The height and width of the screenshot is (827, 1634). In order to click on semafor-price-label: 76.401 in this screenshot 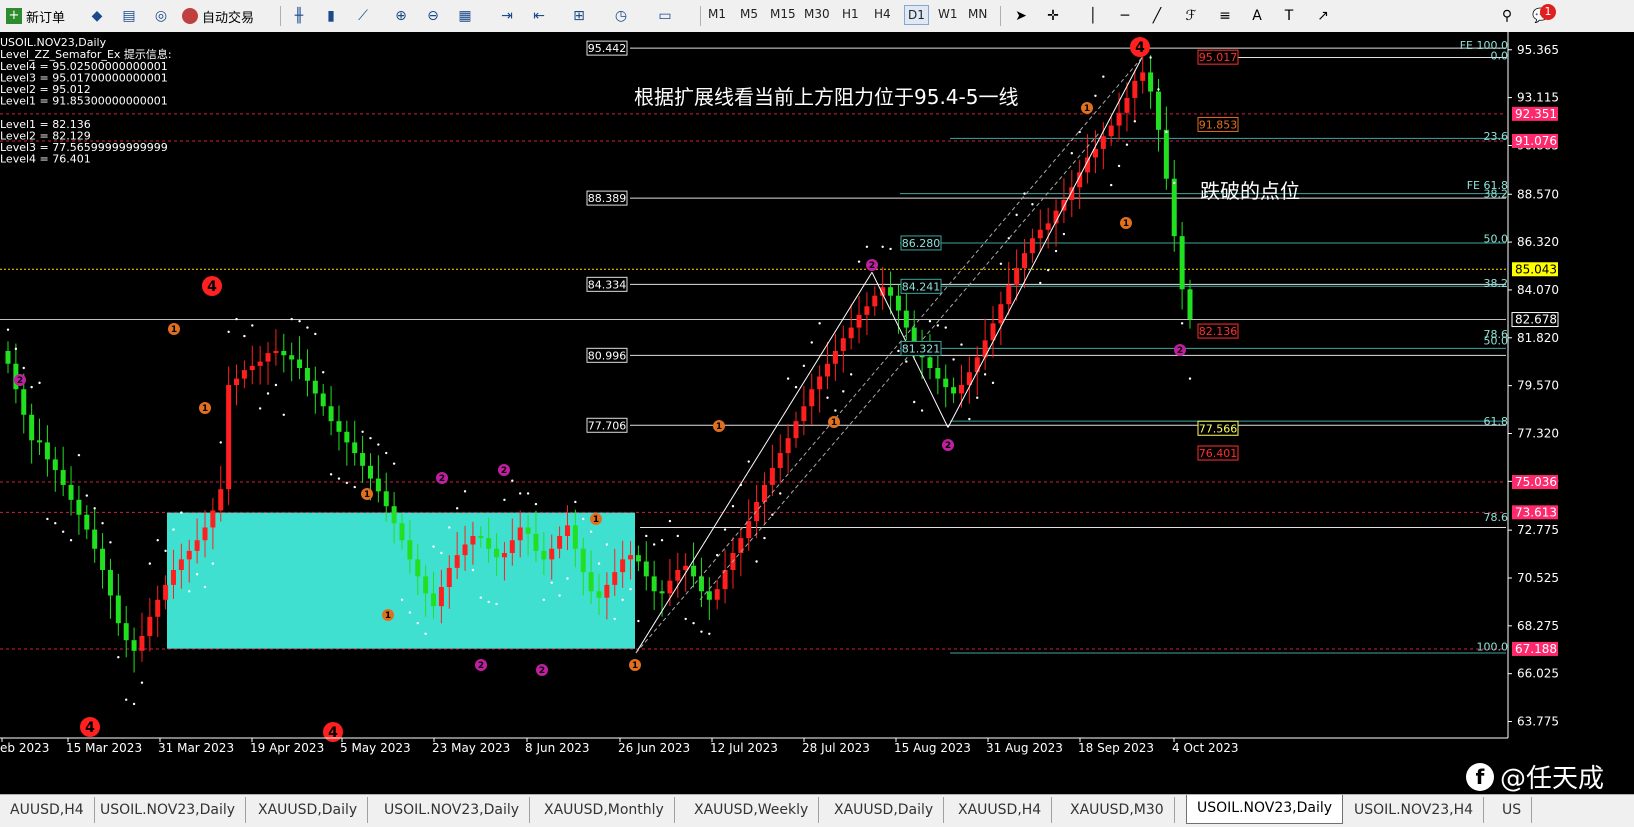, I will do `click(1218, 453)`.